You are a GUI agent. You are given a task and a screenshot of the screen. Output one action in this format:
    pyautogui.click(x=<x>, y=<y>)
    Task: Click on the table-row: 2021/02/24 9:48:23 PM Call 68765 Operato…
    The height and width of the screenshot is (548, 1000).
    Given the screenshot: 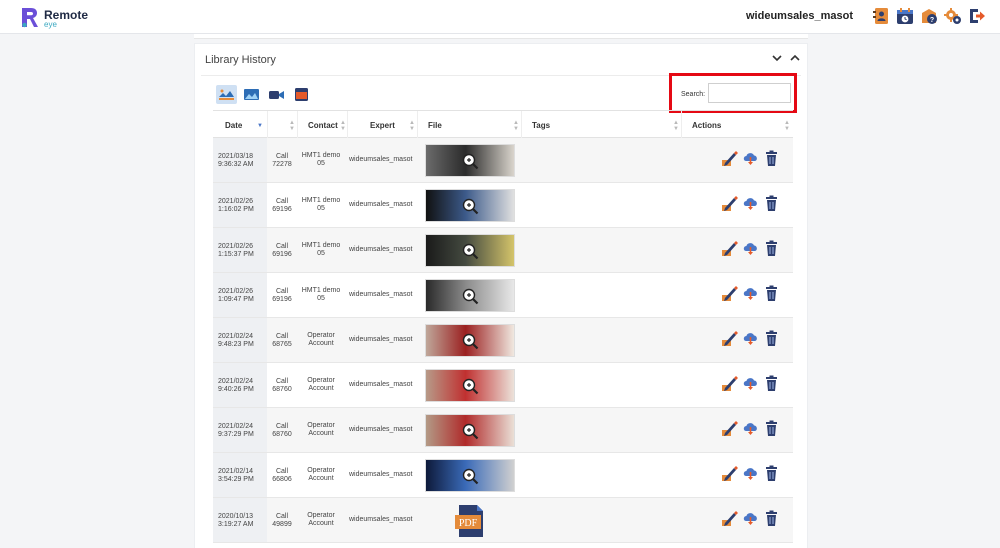 What is the action you would take?
    pyautogui.click(x=503, y=340)
    